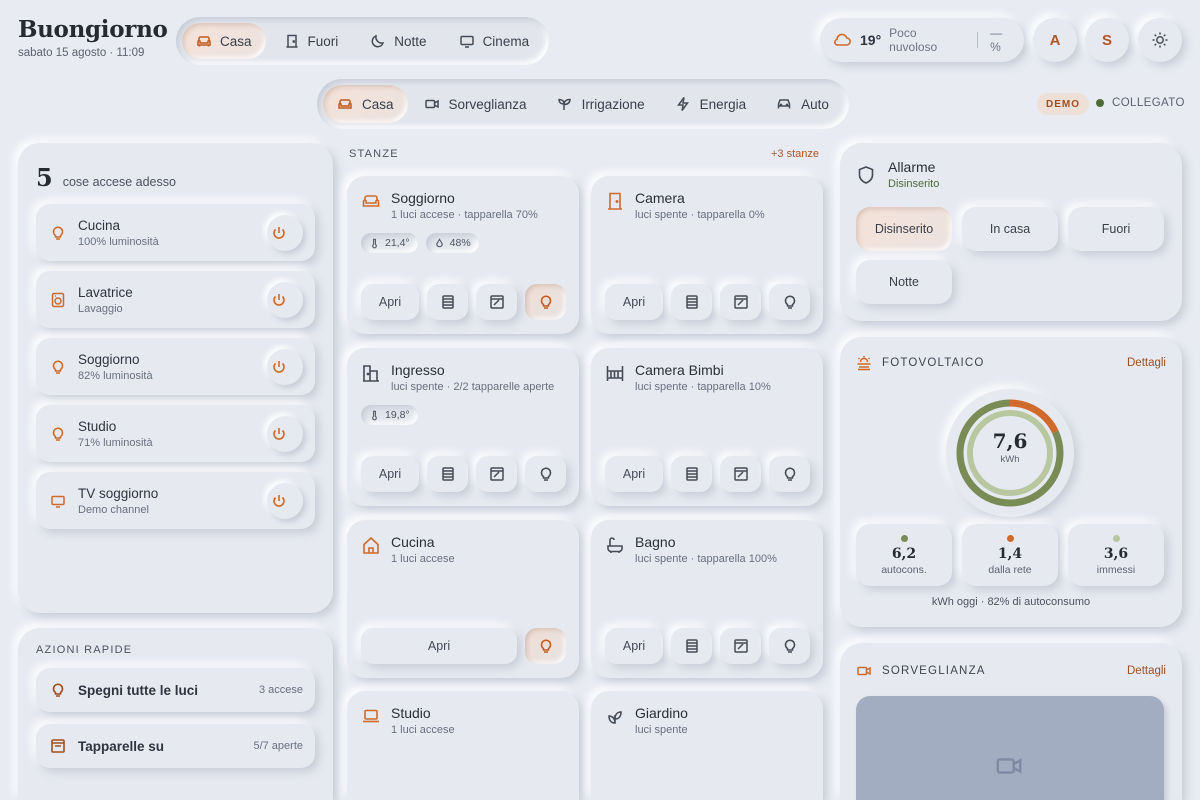 Image resolution: width=1200 pixels, height=800 pixels. I want to click on room-detail: 1 luci accese · tapparella 70%, so click(464, 215).